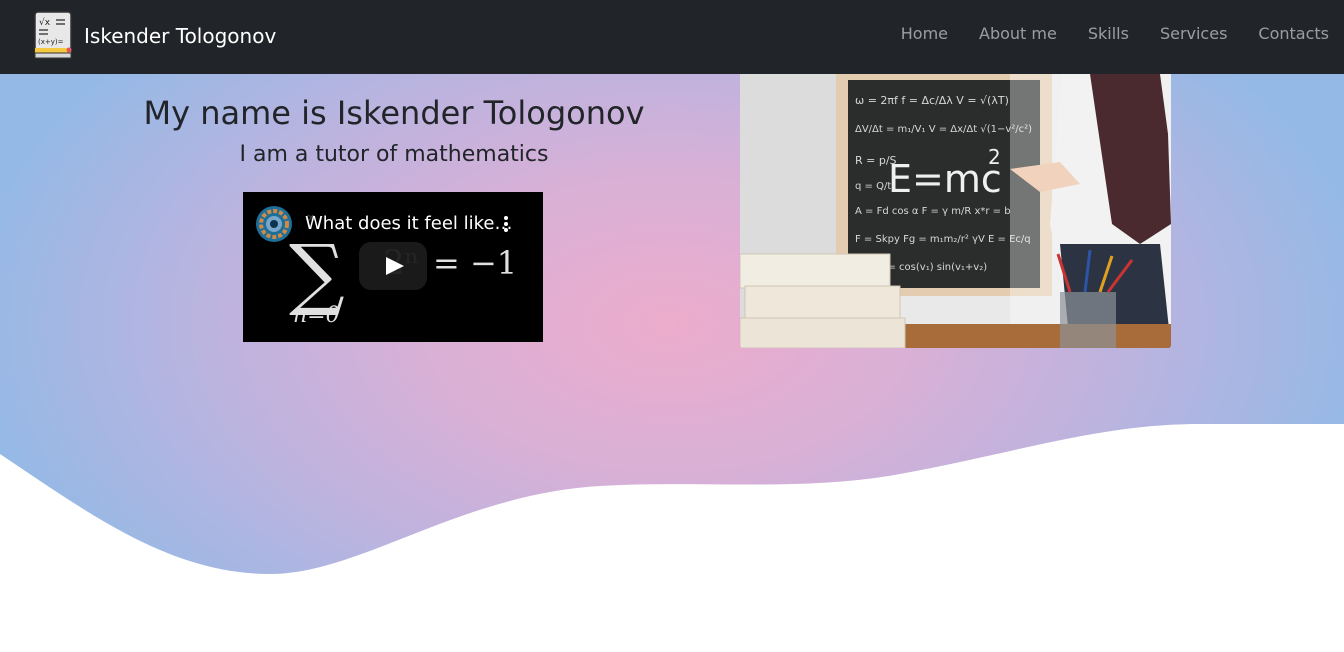 This screenshot has width=1344, height=652. I want to click on play-icon, so click(395, 266).